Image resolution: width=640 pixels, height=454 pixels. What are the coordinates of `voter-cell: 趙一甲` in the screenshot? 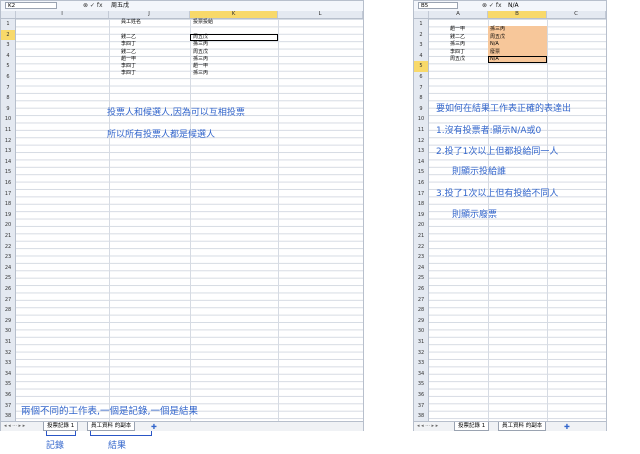 It's located at (128, 59).